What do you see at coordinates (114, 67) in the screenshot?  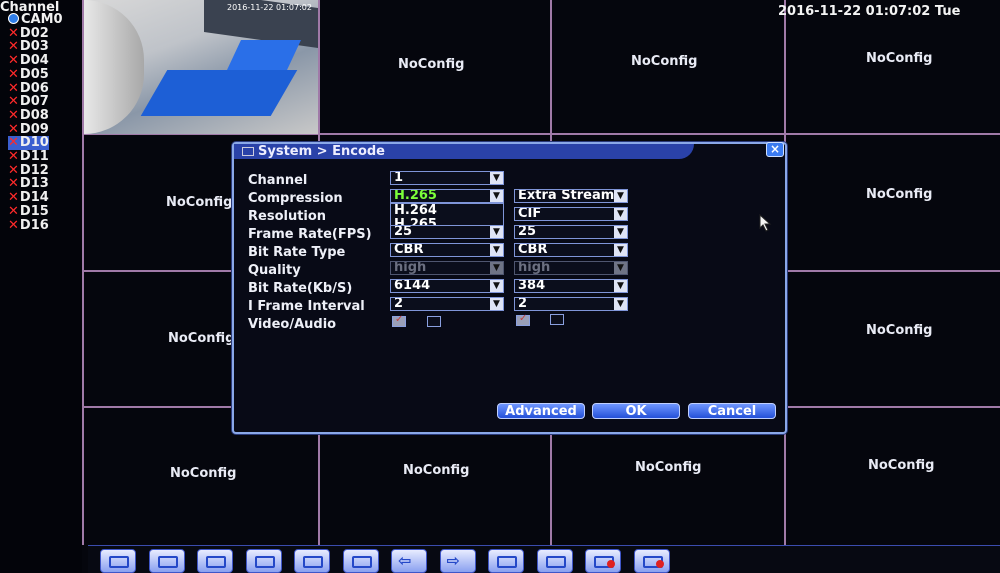 I see `preview-ceiling` at bounding box center [114, 67].